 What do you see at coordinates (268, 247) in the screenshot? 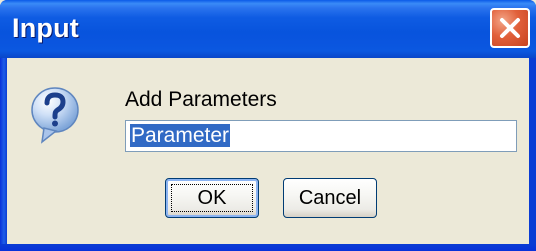
I see `window-bottom-border` at bounding box center [268, 247].